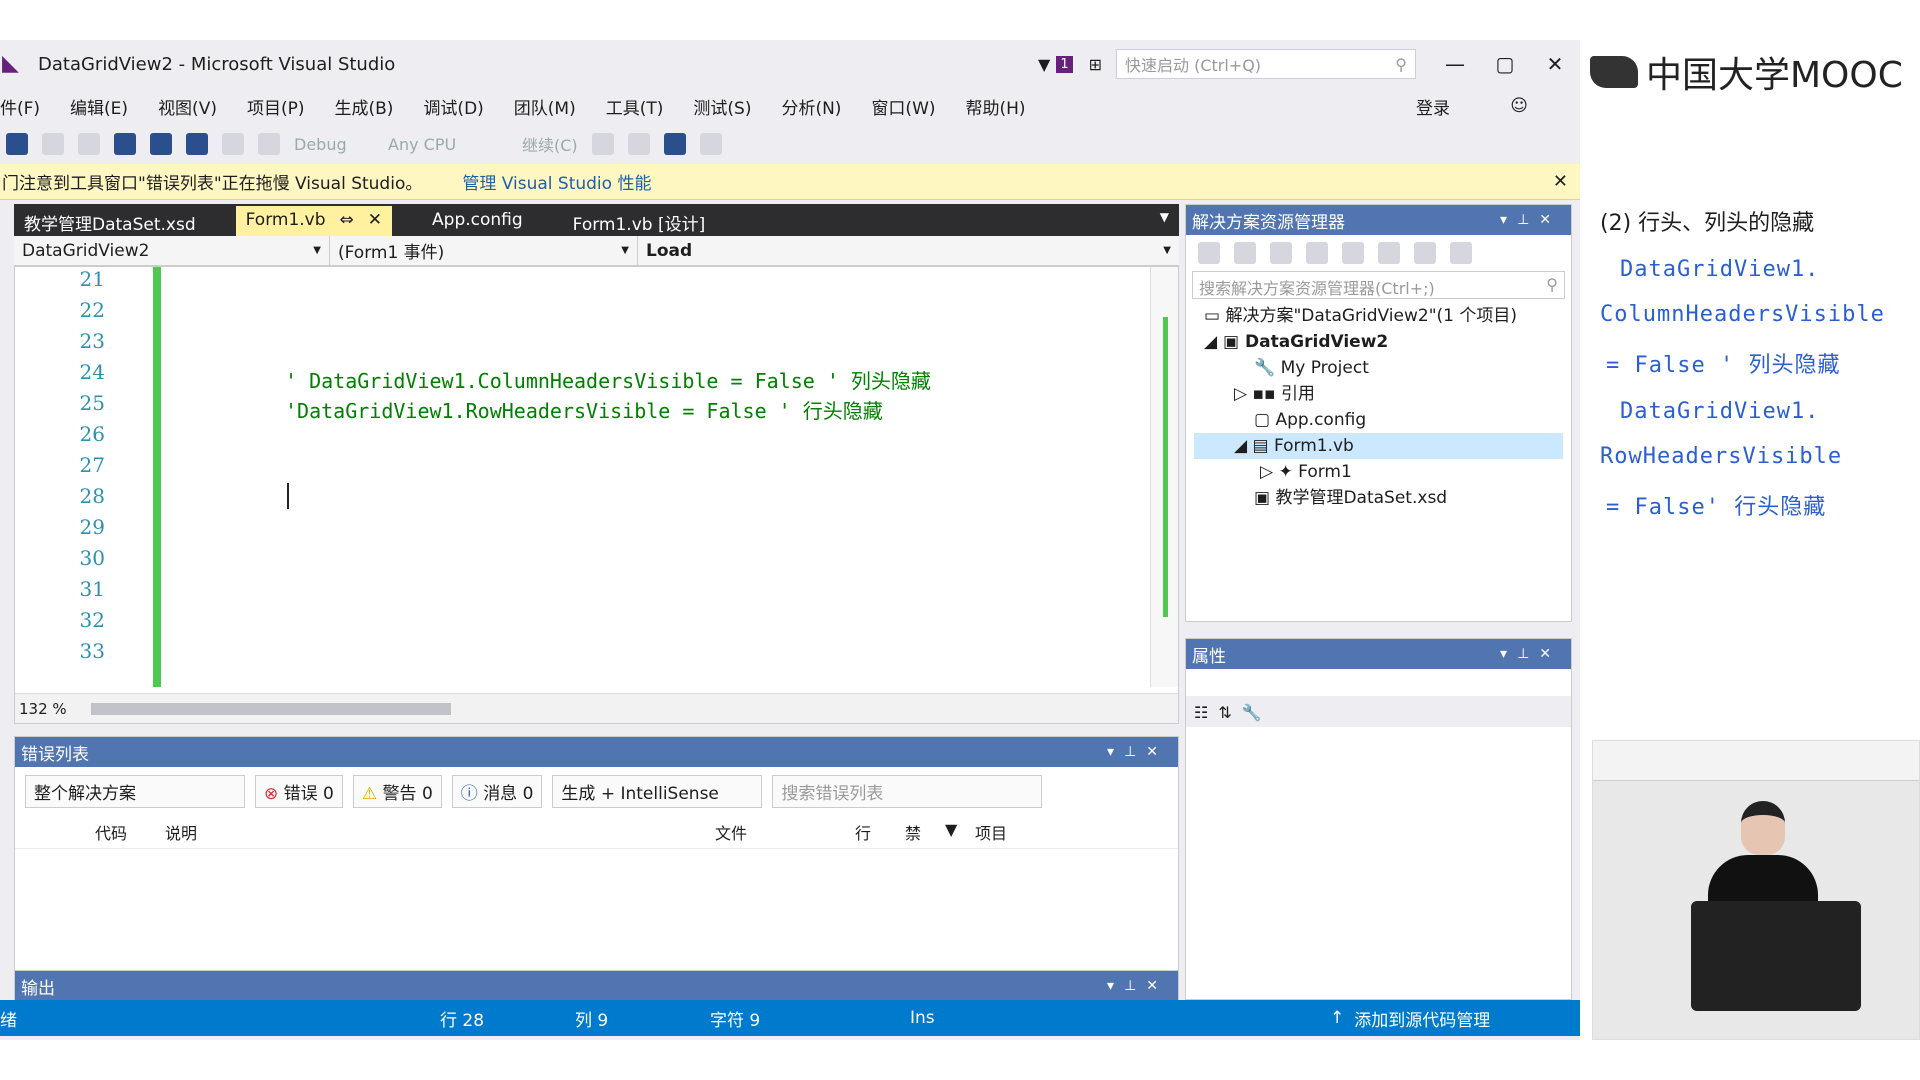 The height and width of the screenshot is (1080, 1920). What do you see at coordinates (639, 221) in the screenshot?
I see `tab-form1-designer: Form1.vb [设计]` at bounding box center [639, 221].